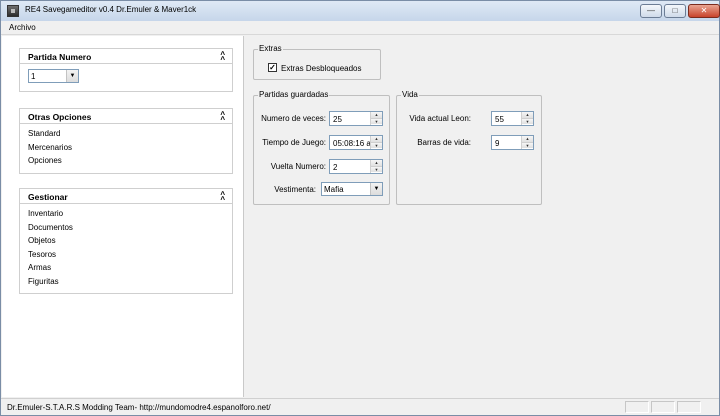 The image size is (720, 416). I want to click on extras-checkbox: ✓, so click(272, 67).